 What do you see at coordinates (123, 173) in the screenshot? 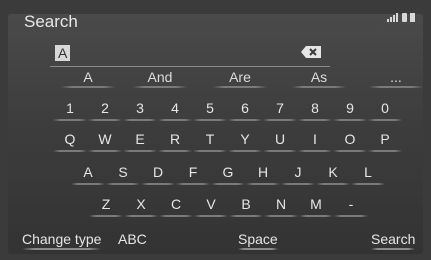
I see `key-s: S` at bounding box center [123, 173].